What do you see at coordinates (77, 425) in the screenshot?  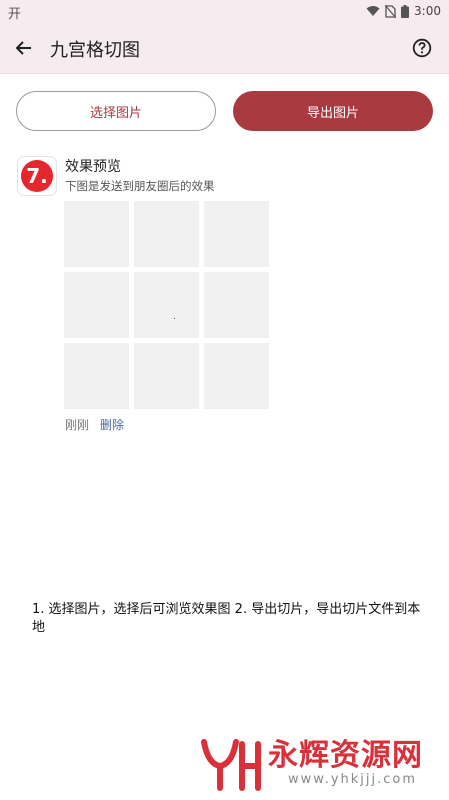 I see `post-time: 刚刚` at bounding box center [77, 425].